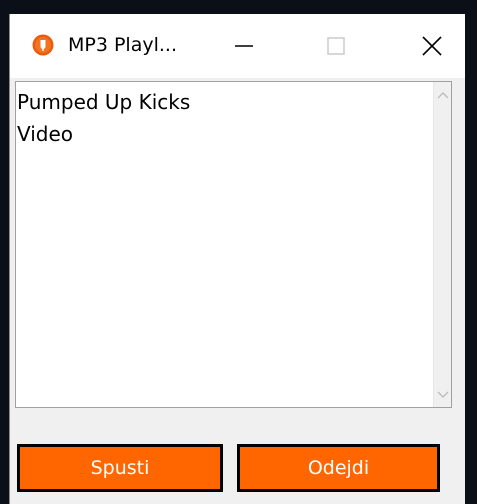 The width and height of the screenshot is (477, 504). What do you see at coordinates (43, 45) in the screenshot?
I see `app-icon` at bounding box center [43, 45].